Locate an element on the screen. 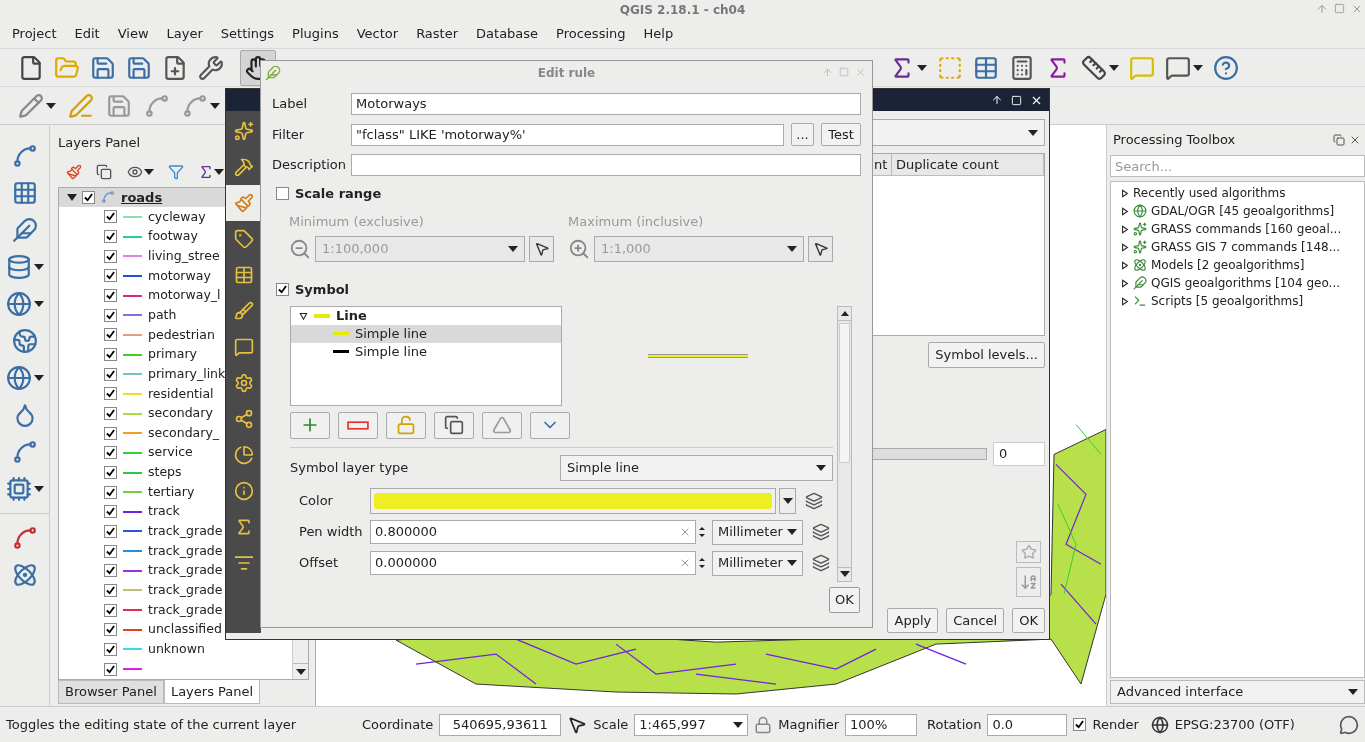 This screenshot has height=742, width=1365. window-title: QGIS 2.18.1 - ch04 is located at coordinates (682, 10).